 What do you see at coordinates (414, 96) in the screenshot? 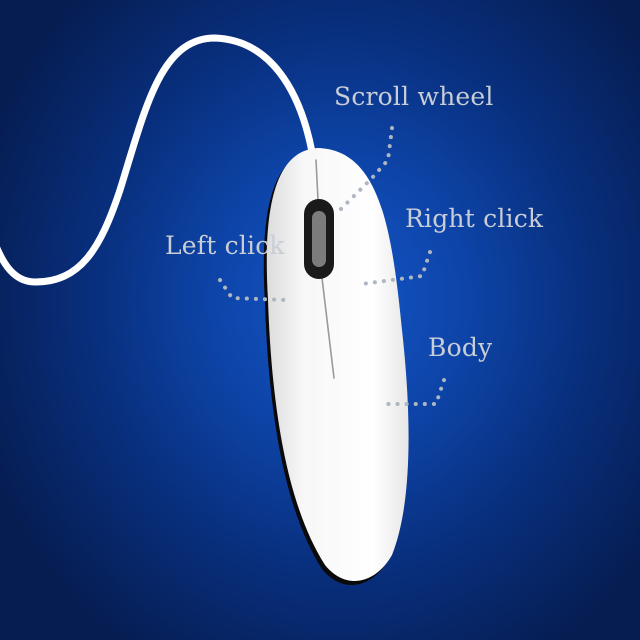
I see `scroll-wheel-label: Scroll wheel` at bounding box center [414, 96].